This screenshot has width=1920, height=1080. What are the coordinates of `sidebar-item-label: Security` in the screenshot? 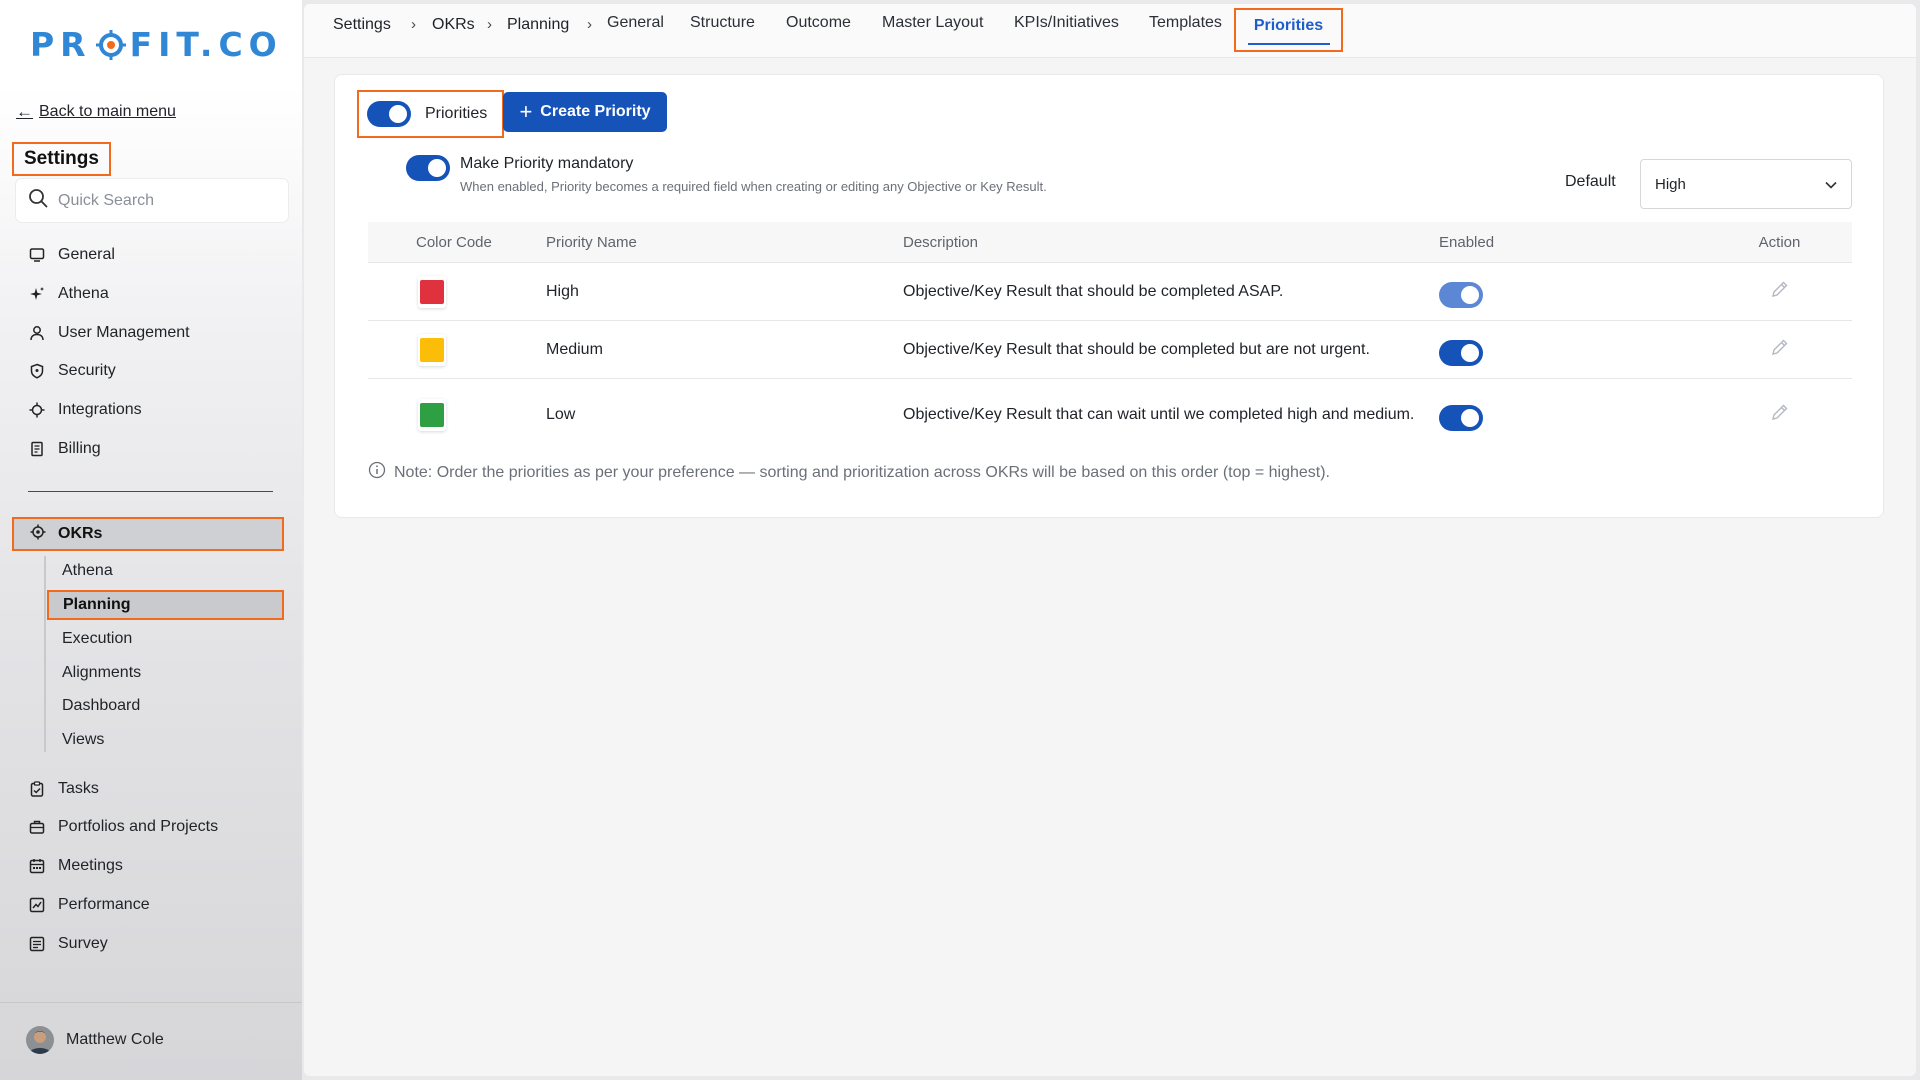 It's located at (87, 370).